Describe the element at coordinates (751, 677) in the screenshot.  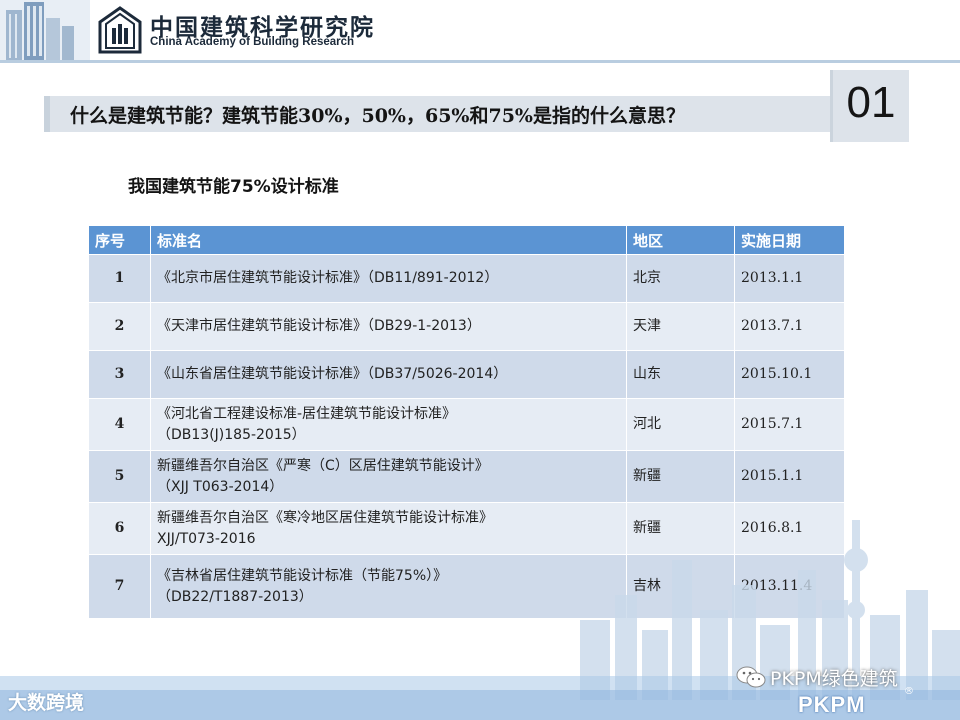
I see `wechat-icon` at that location.